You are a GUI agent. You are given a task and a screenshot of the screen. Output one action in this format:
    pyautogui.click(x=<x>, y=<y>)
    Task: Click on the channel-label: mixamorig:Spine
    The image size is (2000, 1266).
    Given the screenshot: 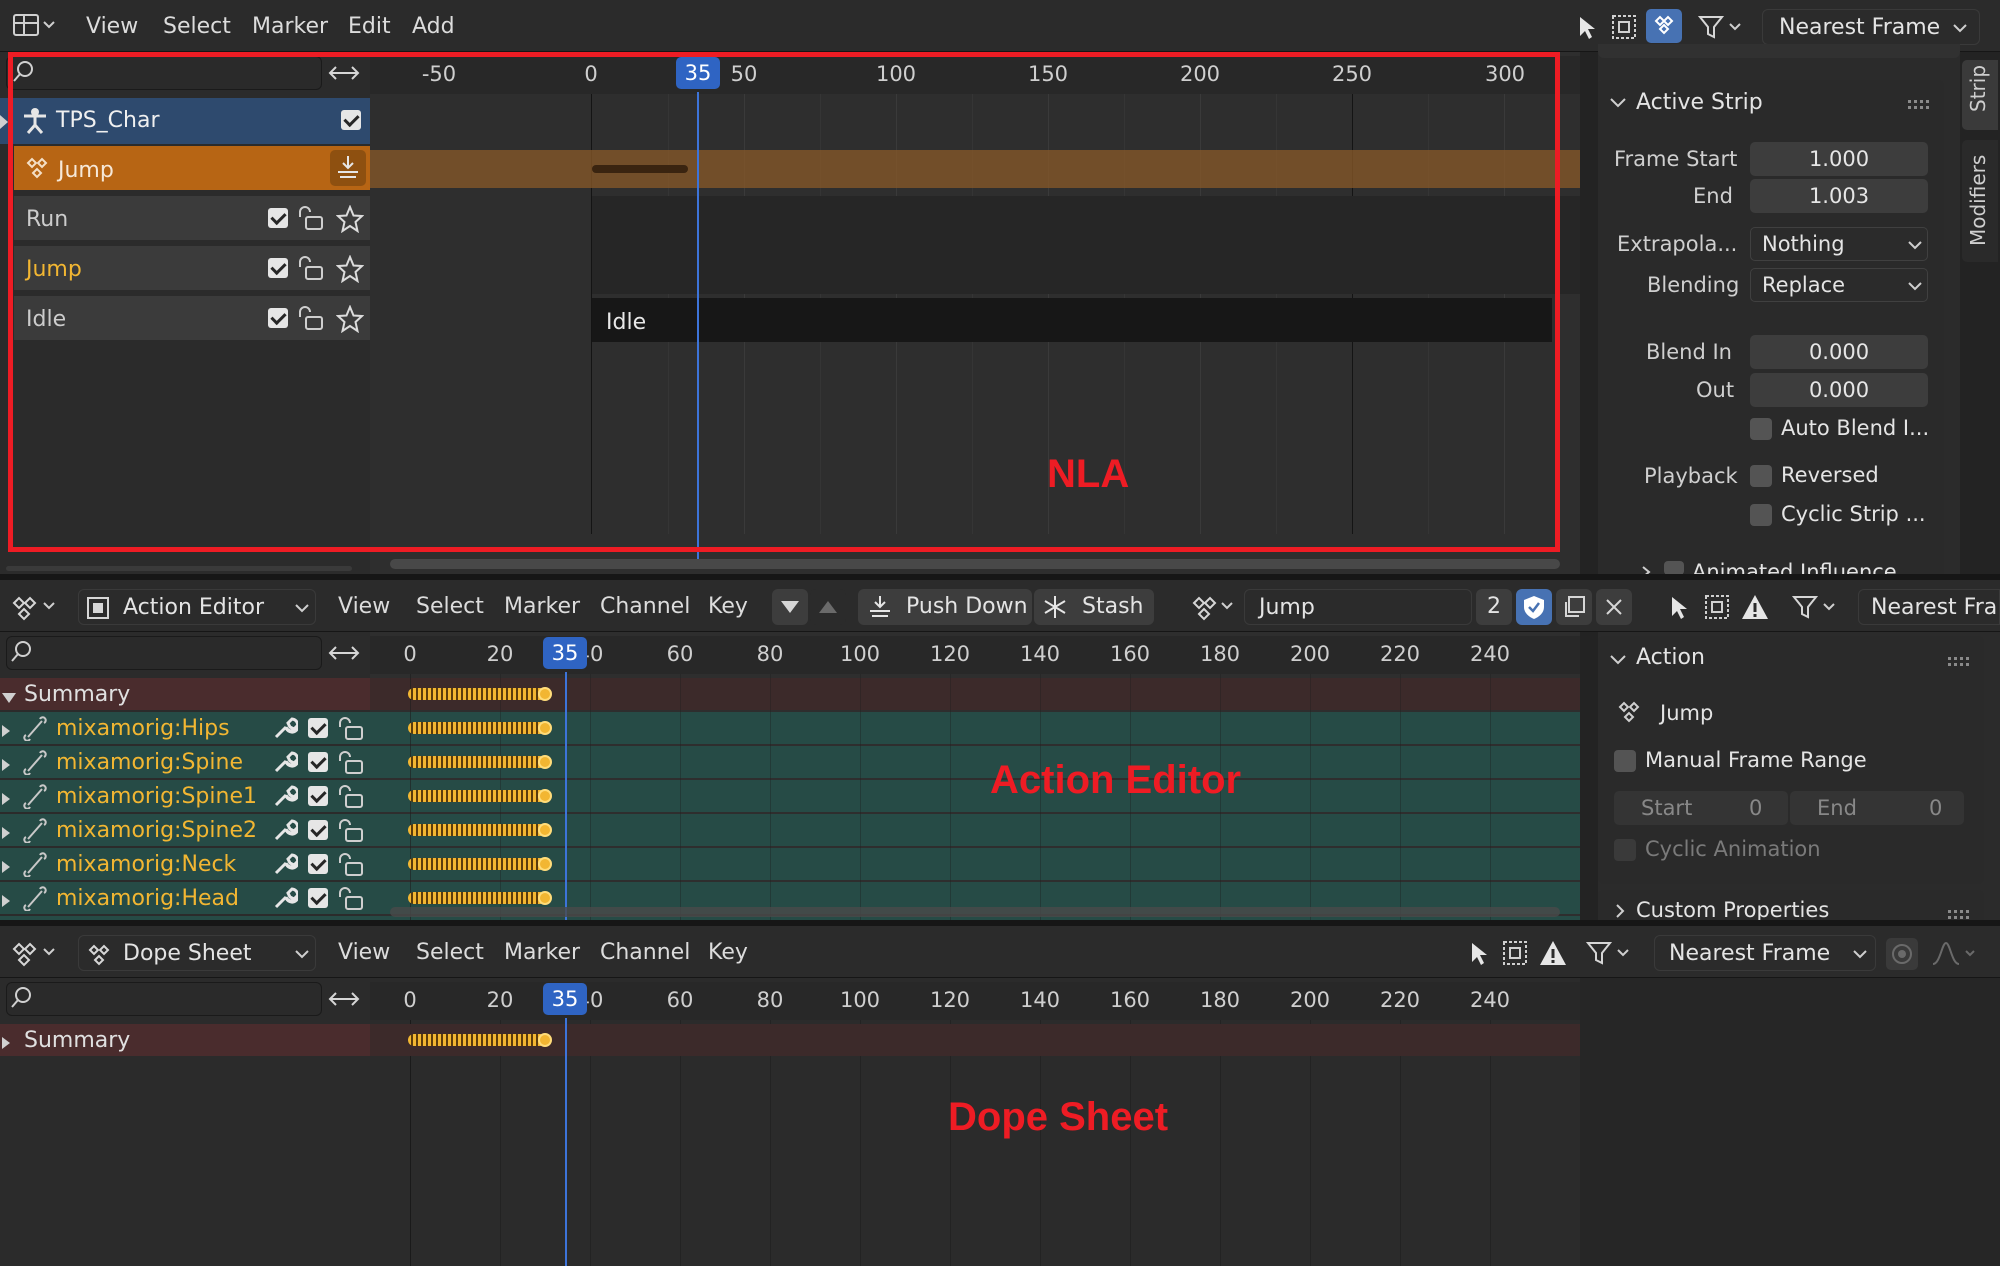 What is the action you would take?
    pyautogui.click(x=149, y=762)
    